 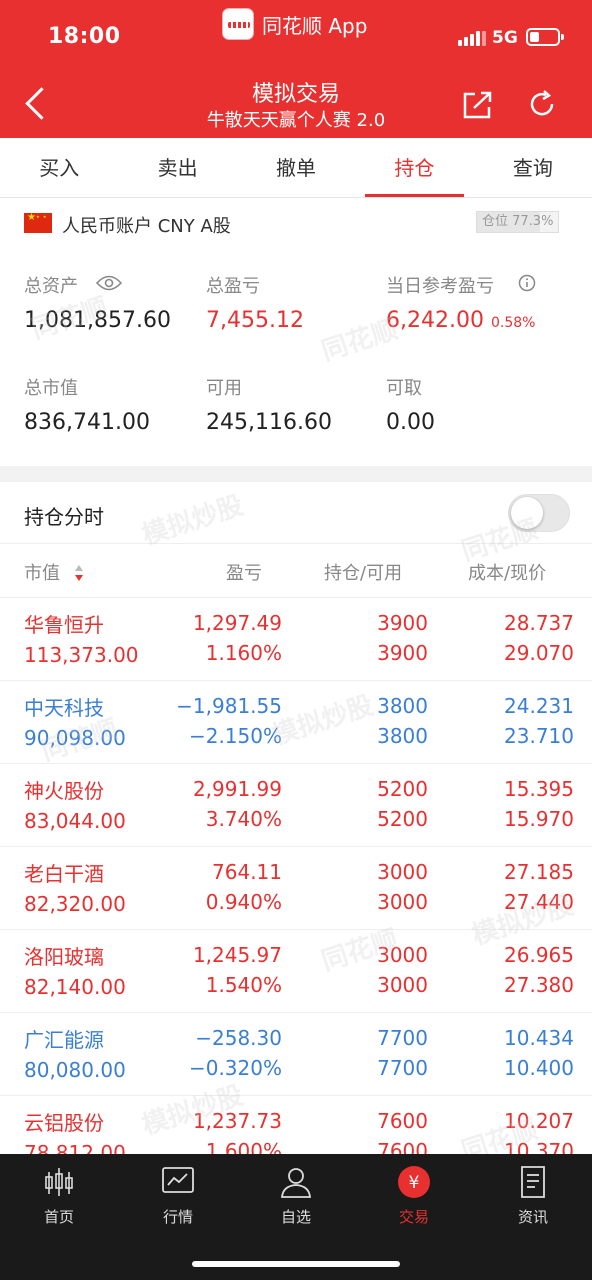 I want to click on status-bar: 18:00 同花顺 App 5G, so click(x=296, y=30).